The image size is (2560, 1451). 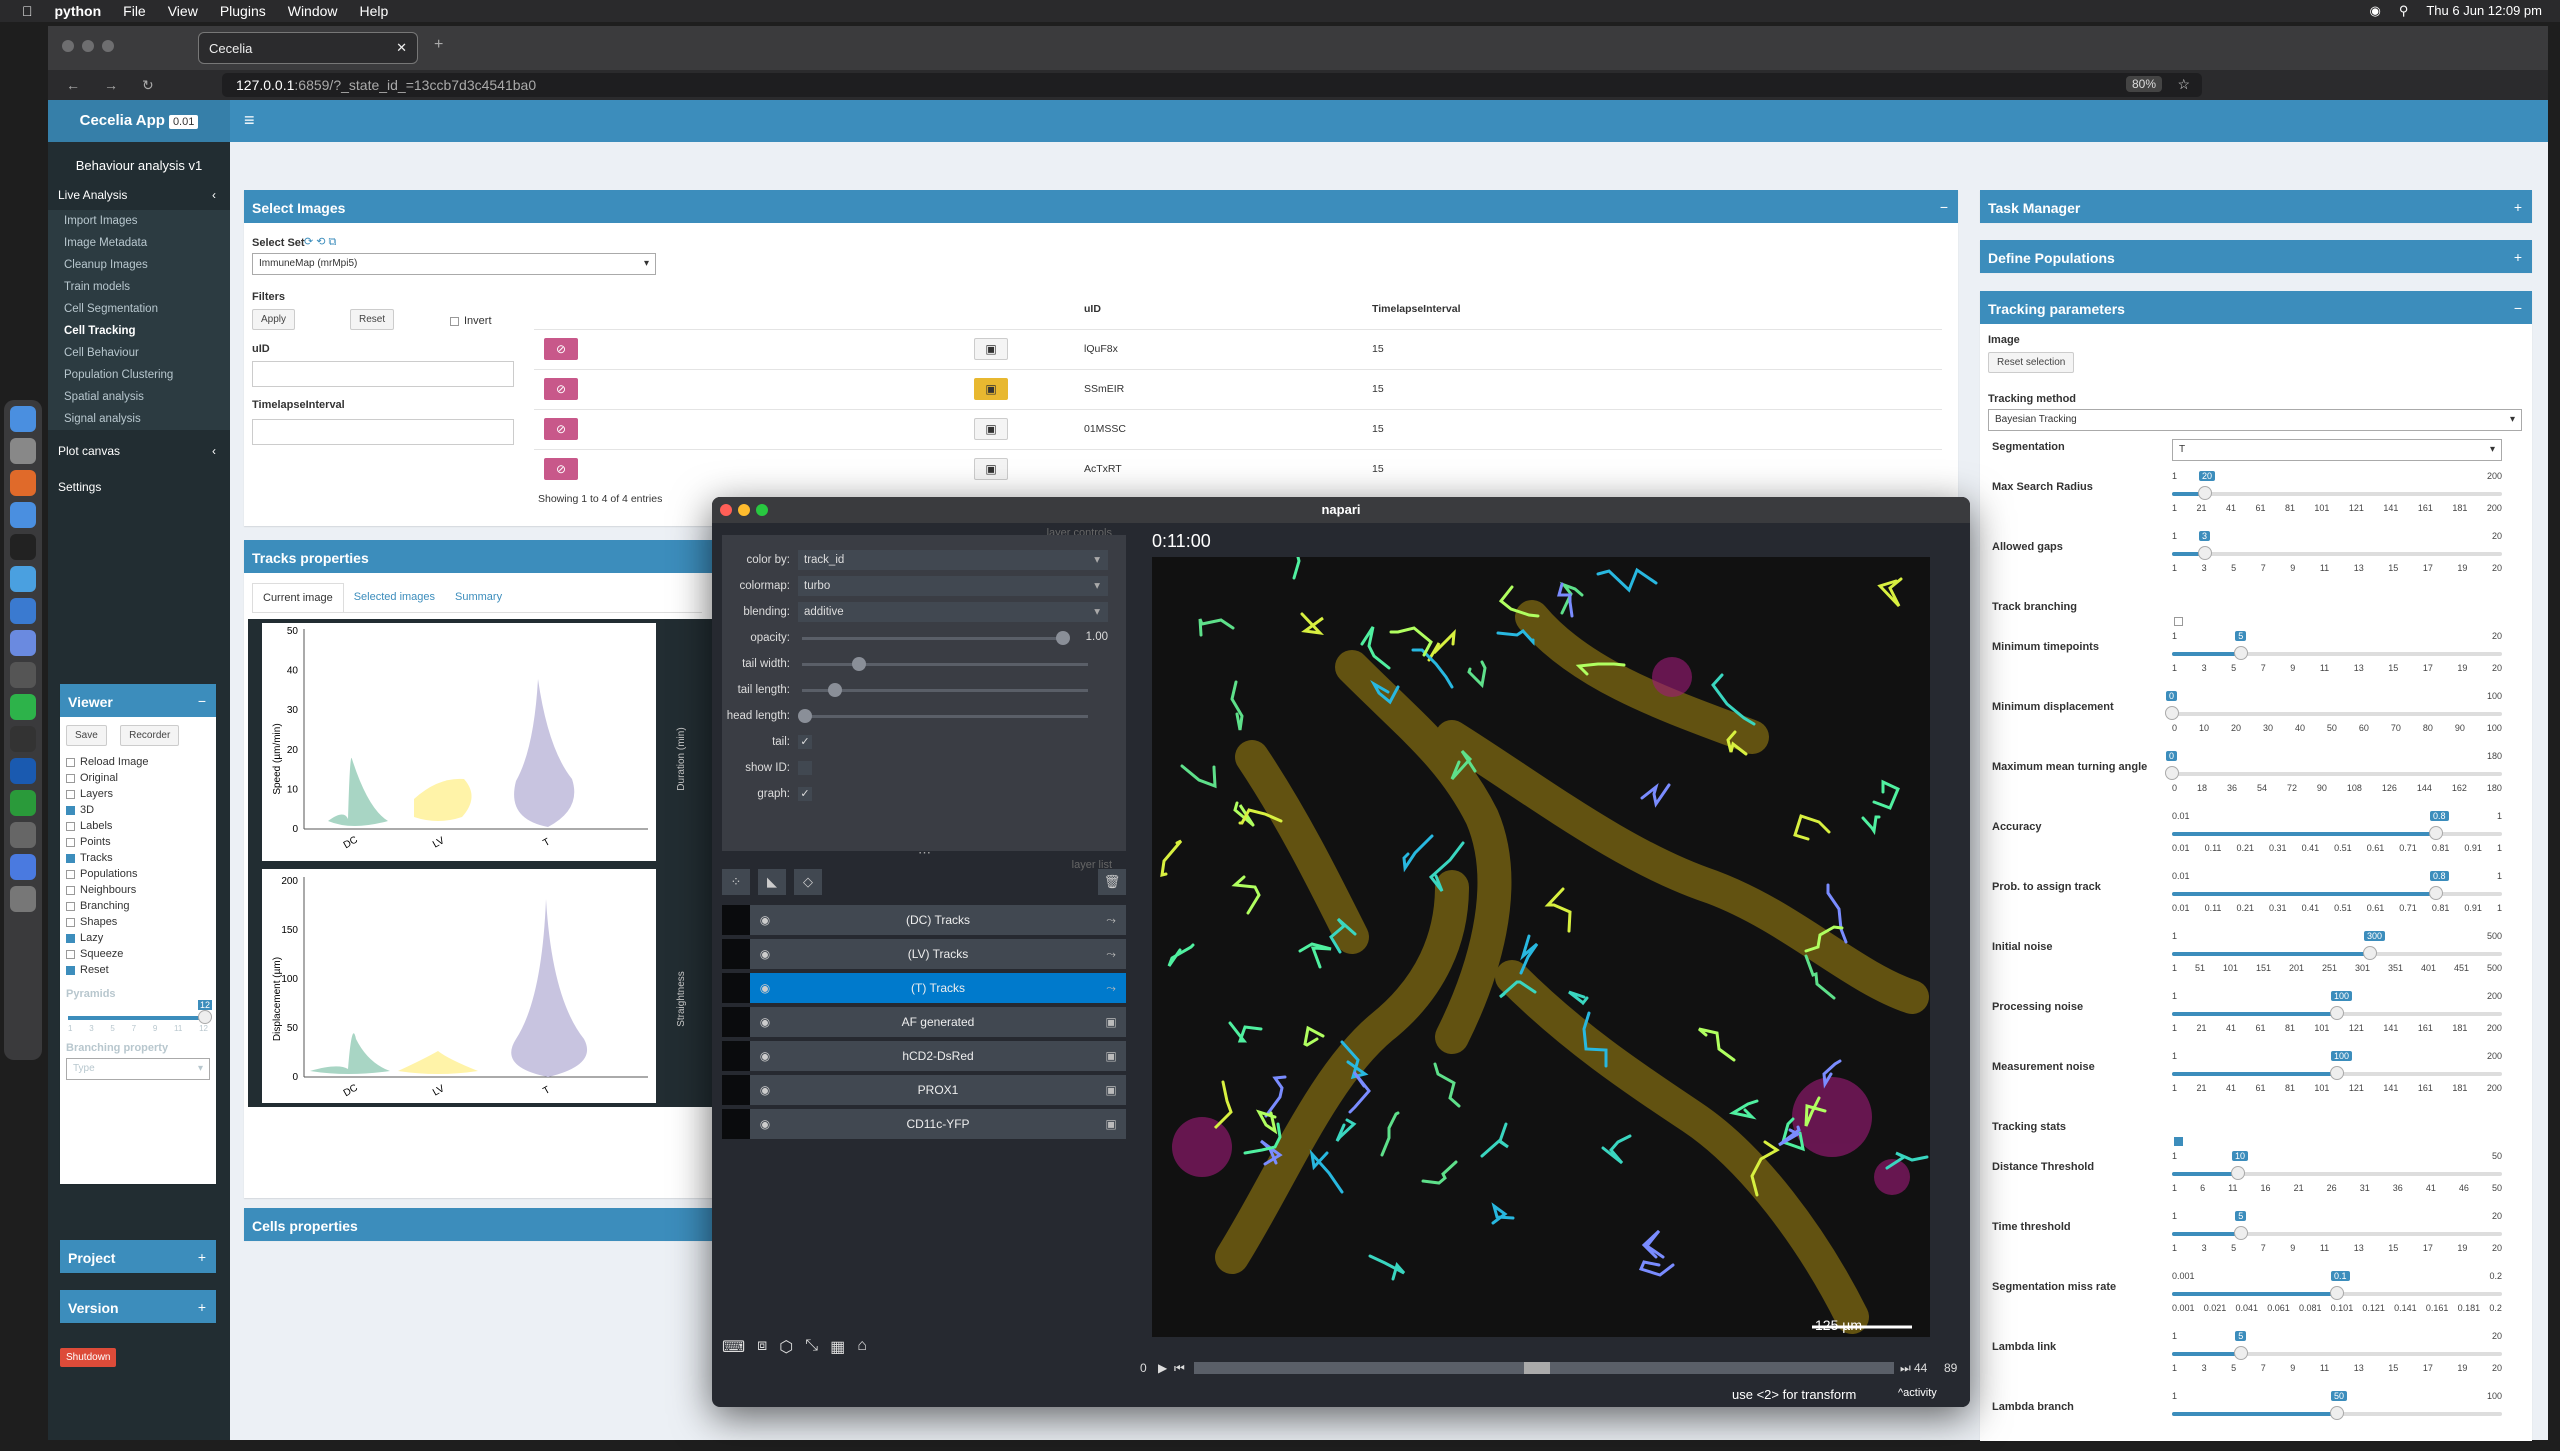 I want to click on viewer-check-labels: Labels, so click(x=138, y=826).